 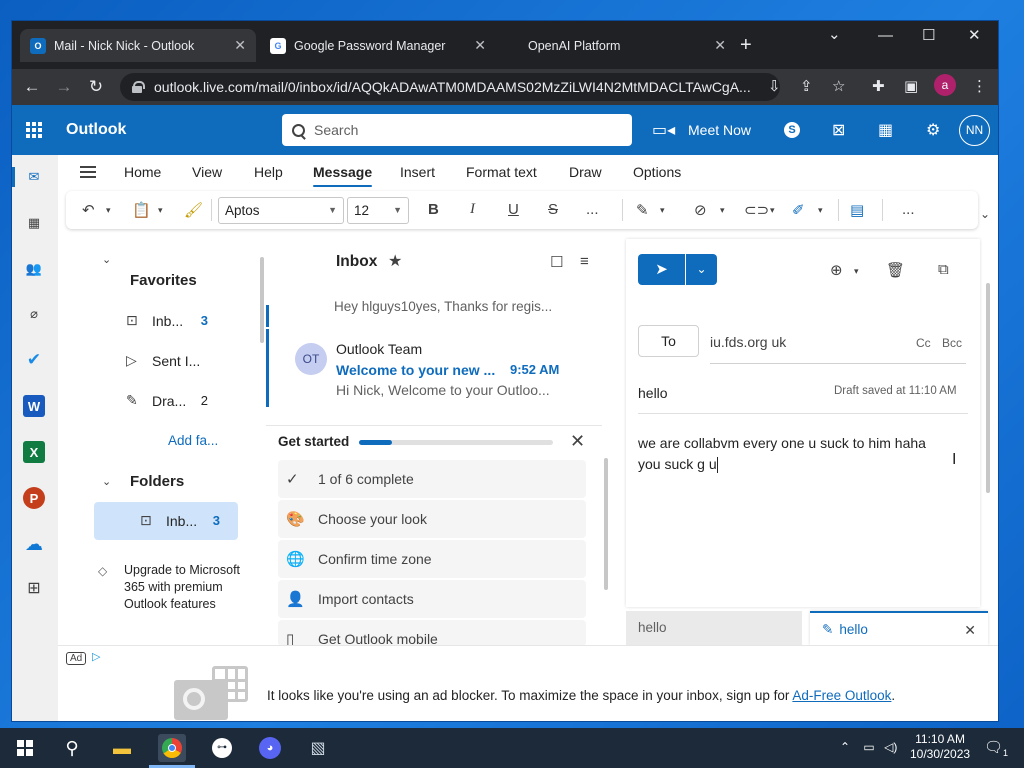 I want to click on ad-free-outlook-link: Ad-Free Outlook, so click(x=841, y=695).